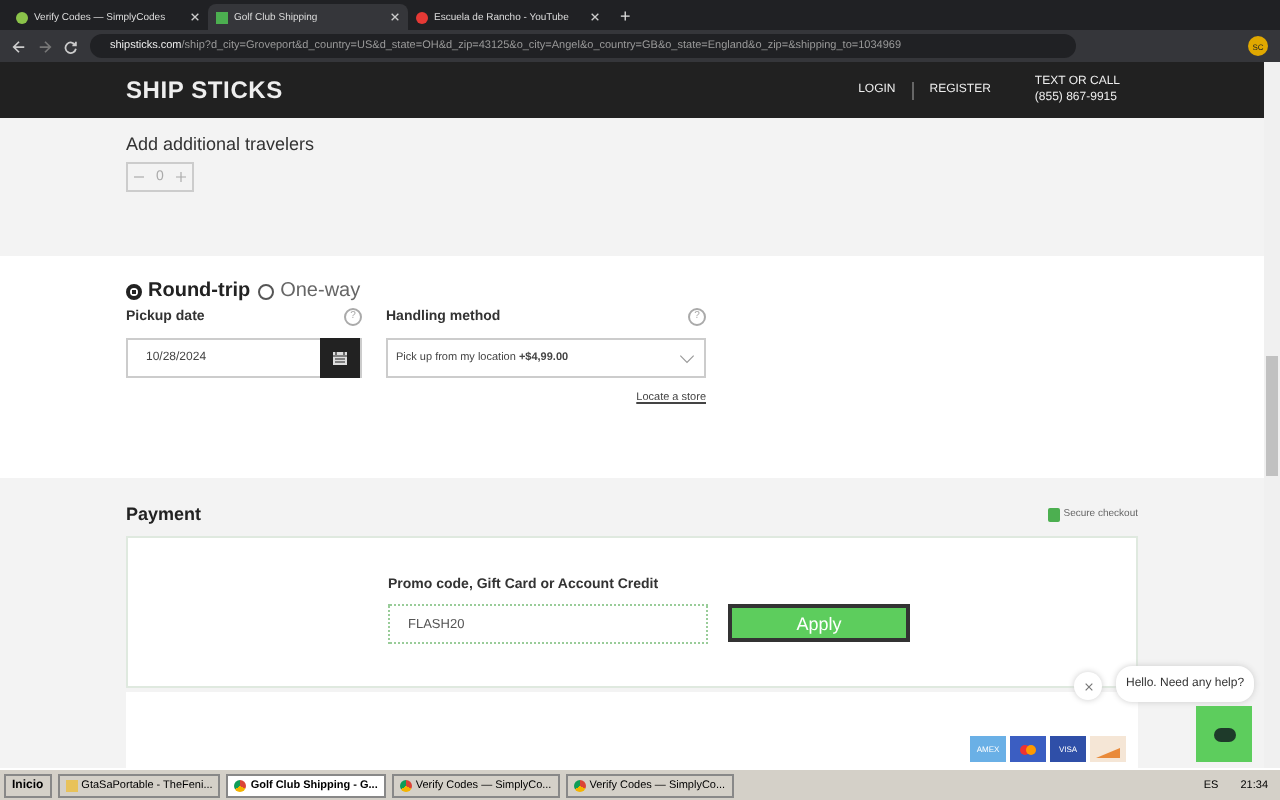 The image size is (1280, 800). Describe the element at coordinates (45, 46) in the screenshot. I see `forward-icon` at that location.